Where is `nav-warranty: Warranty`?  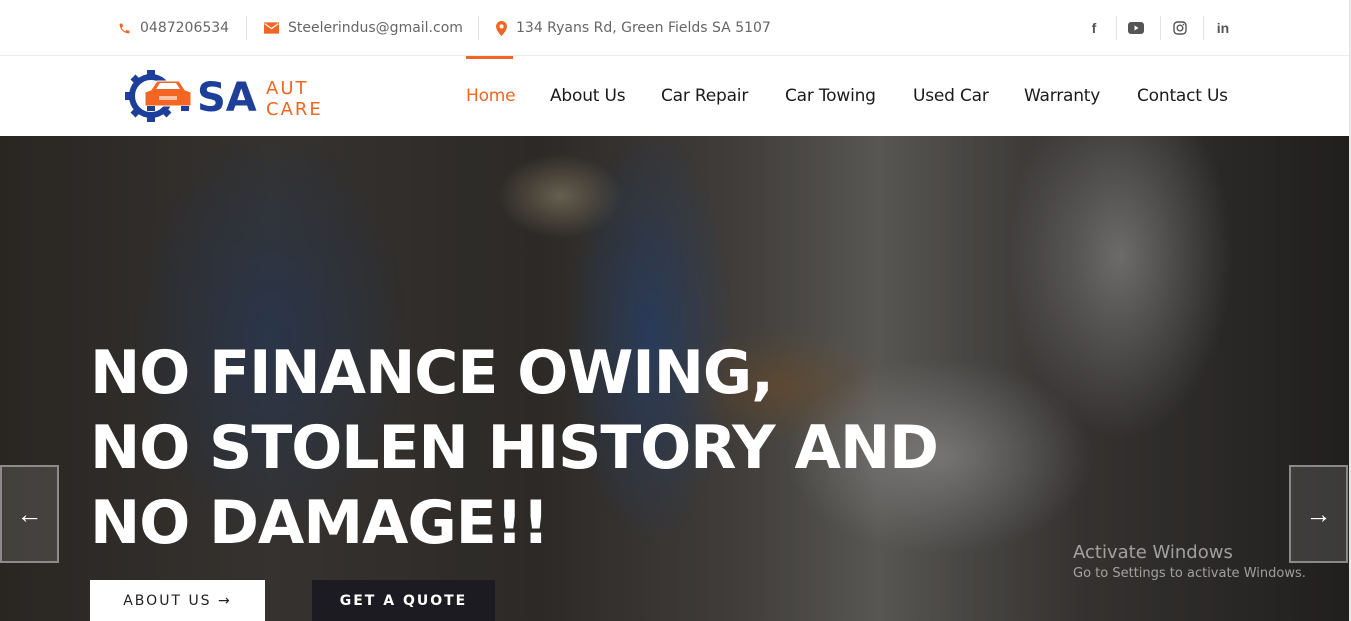 nav-warranty: Warranty is located at coordinates (1062, 96).